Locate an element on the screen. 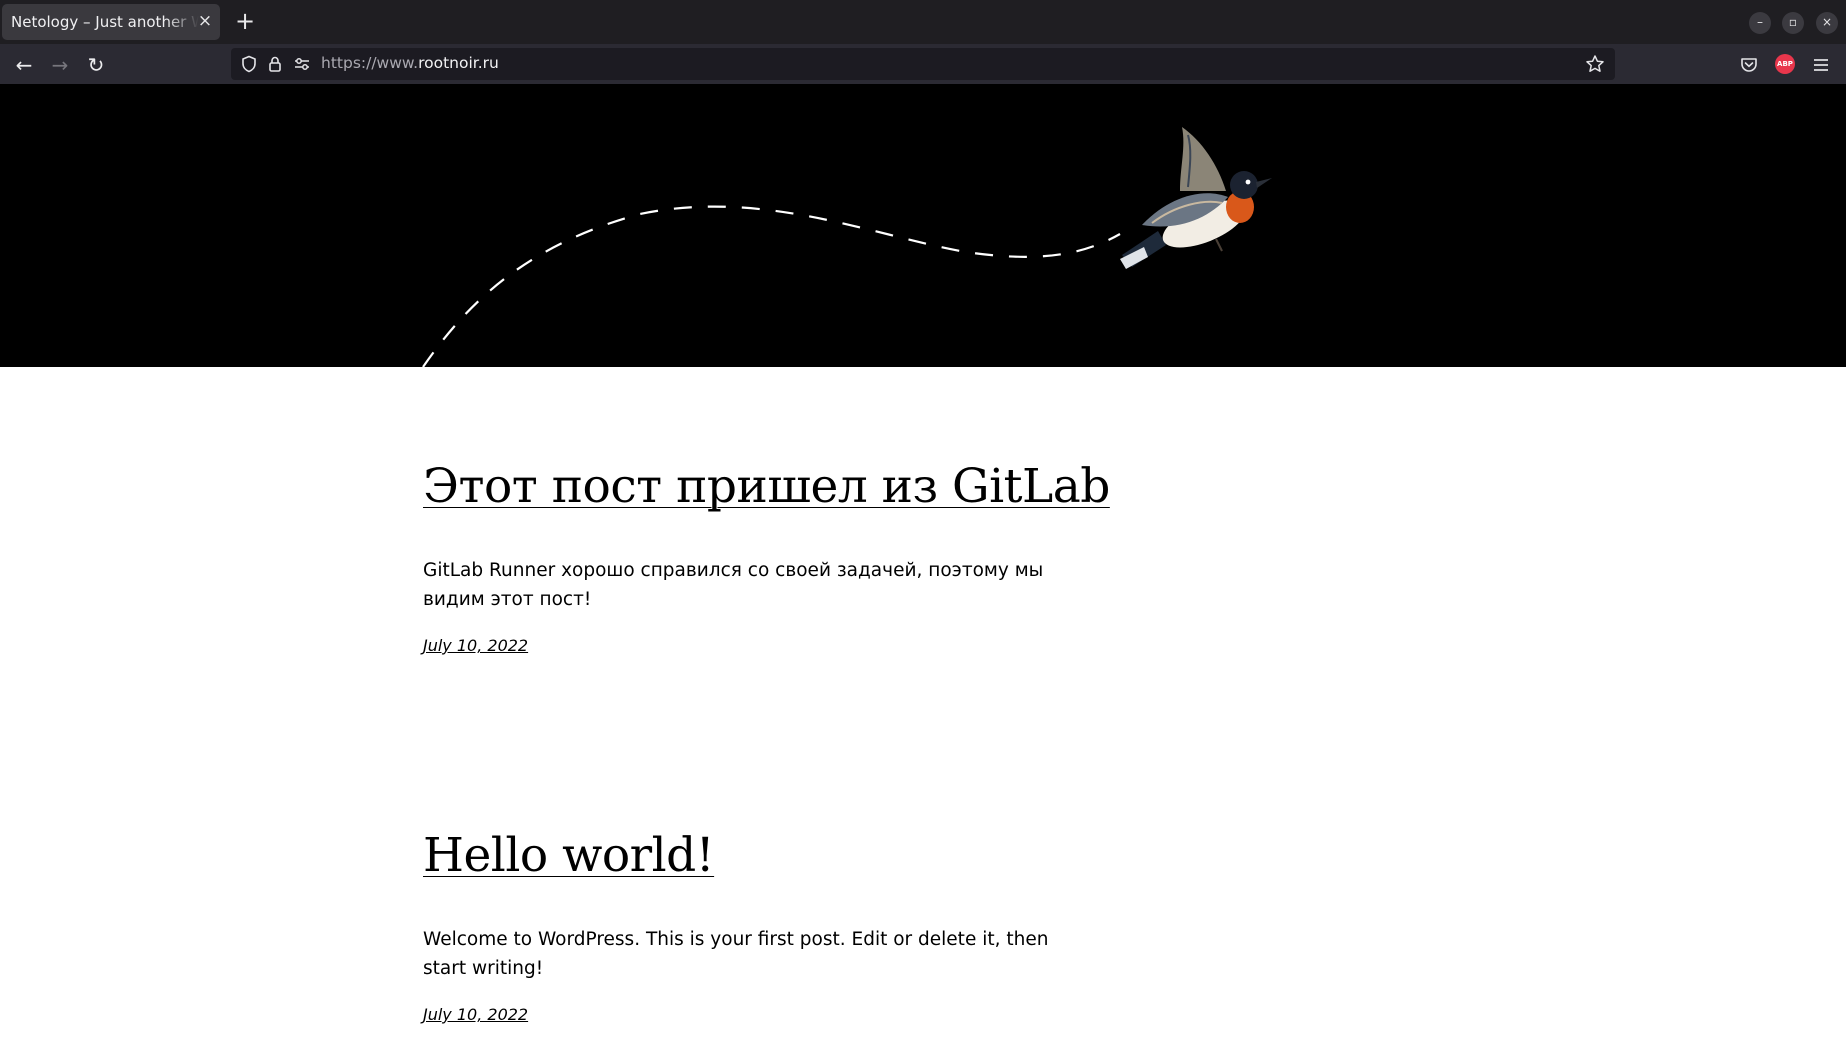  header-illustration is located at coordinates (847, 247).